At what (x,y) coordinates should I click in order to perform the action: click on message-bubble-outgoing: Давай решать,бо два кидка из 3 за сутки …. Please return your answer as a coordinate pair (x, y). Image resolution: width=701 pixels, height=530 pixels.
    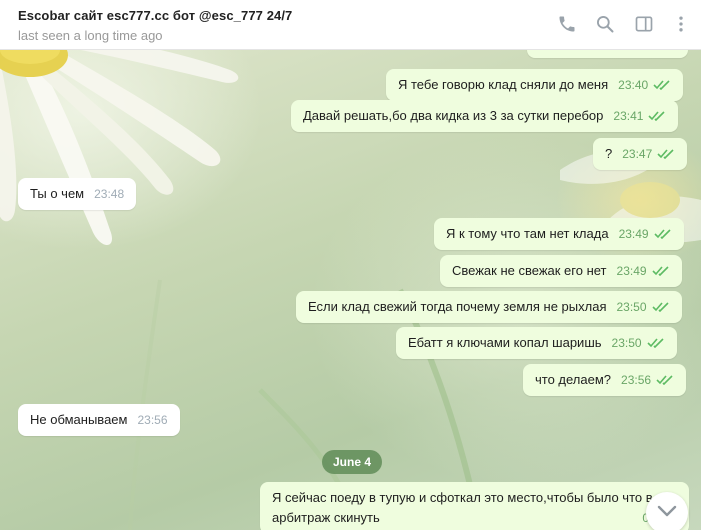
    Looking at the image, I should click on (485, 116).